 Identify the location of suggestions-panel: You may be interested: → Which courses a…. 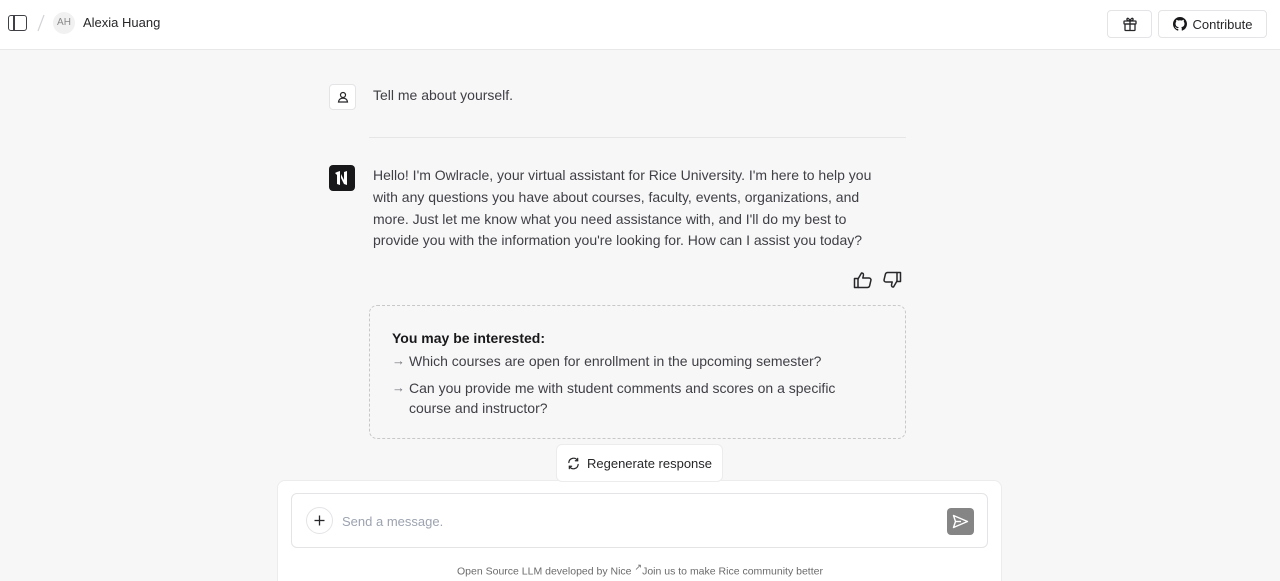
(637, 372).